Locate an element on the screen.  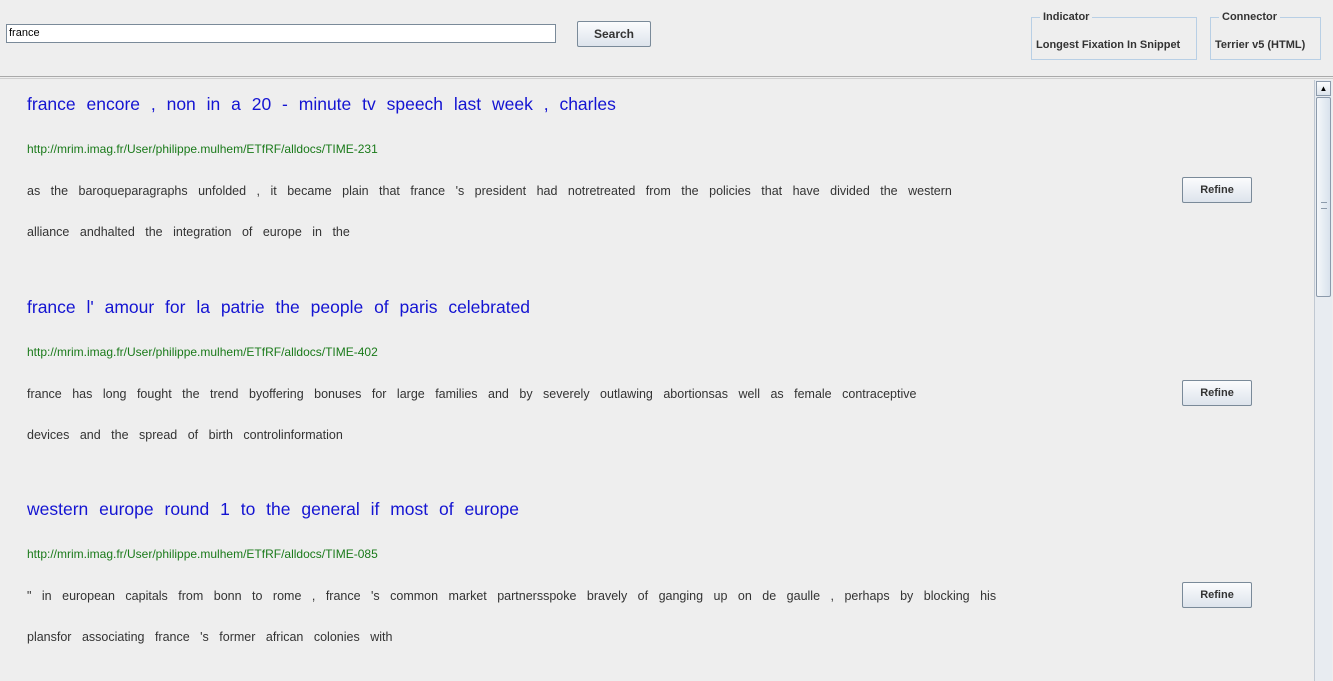
grip-icon is located at coordinates (1324, 205).